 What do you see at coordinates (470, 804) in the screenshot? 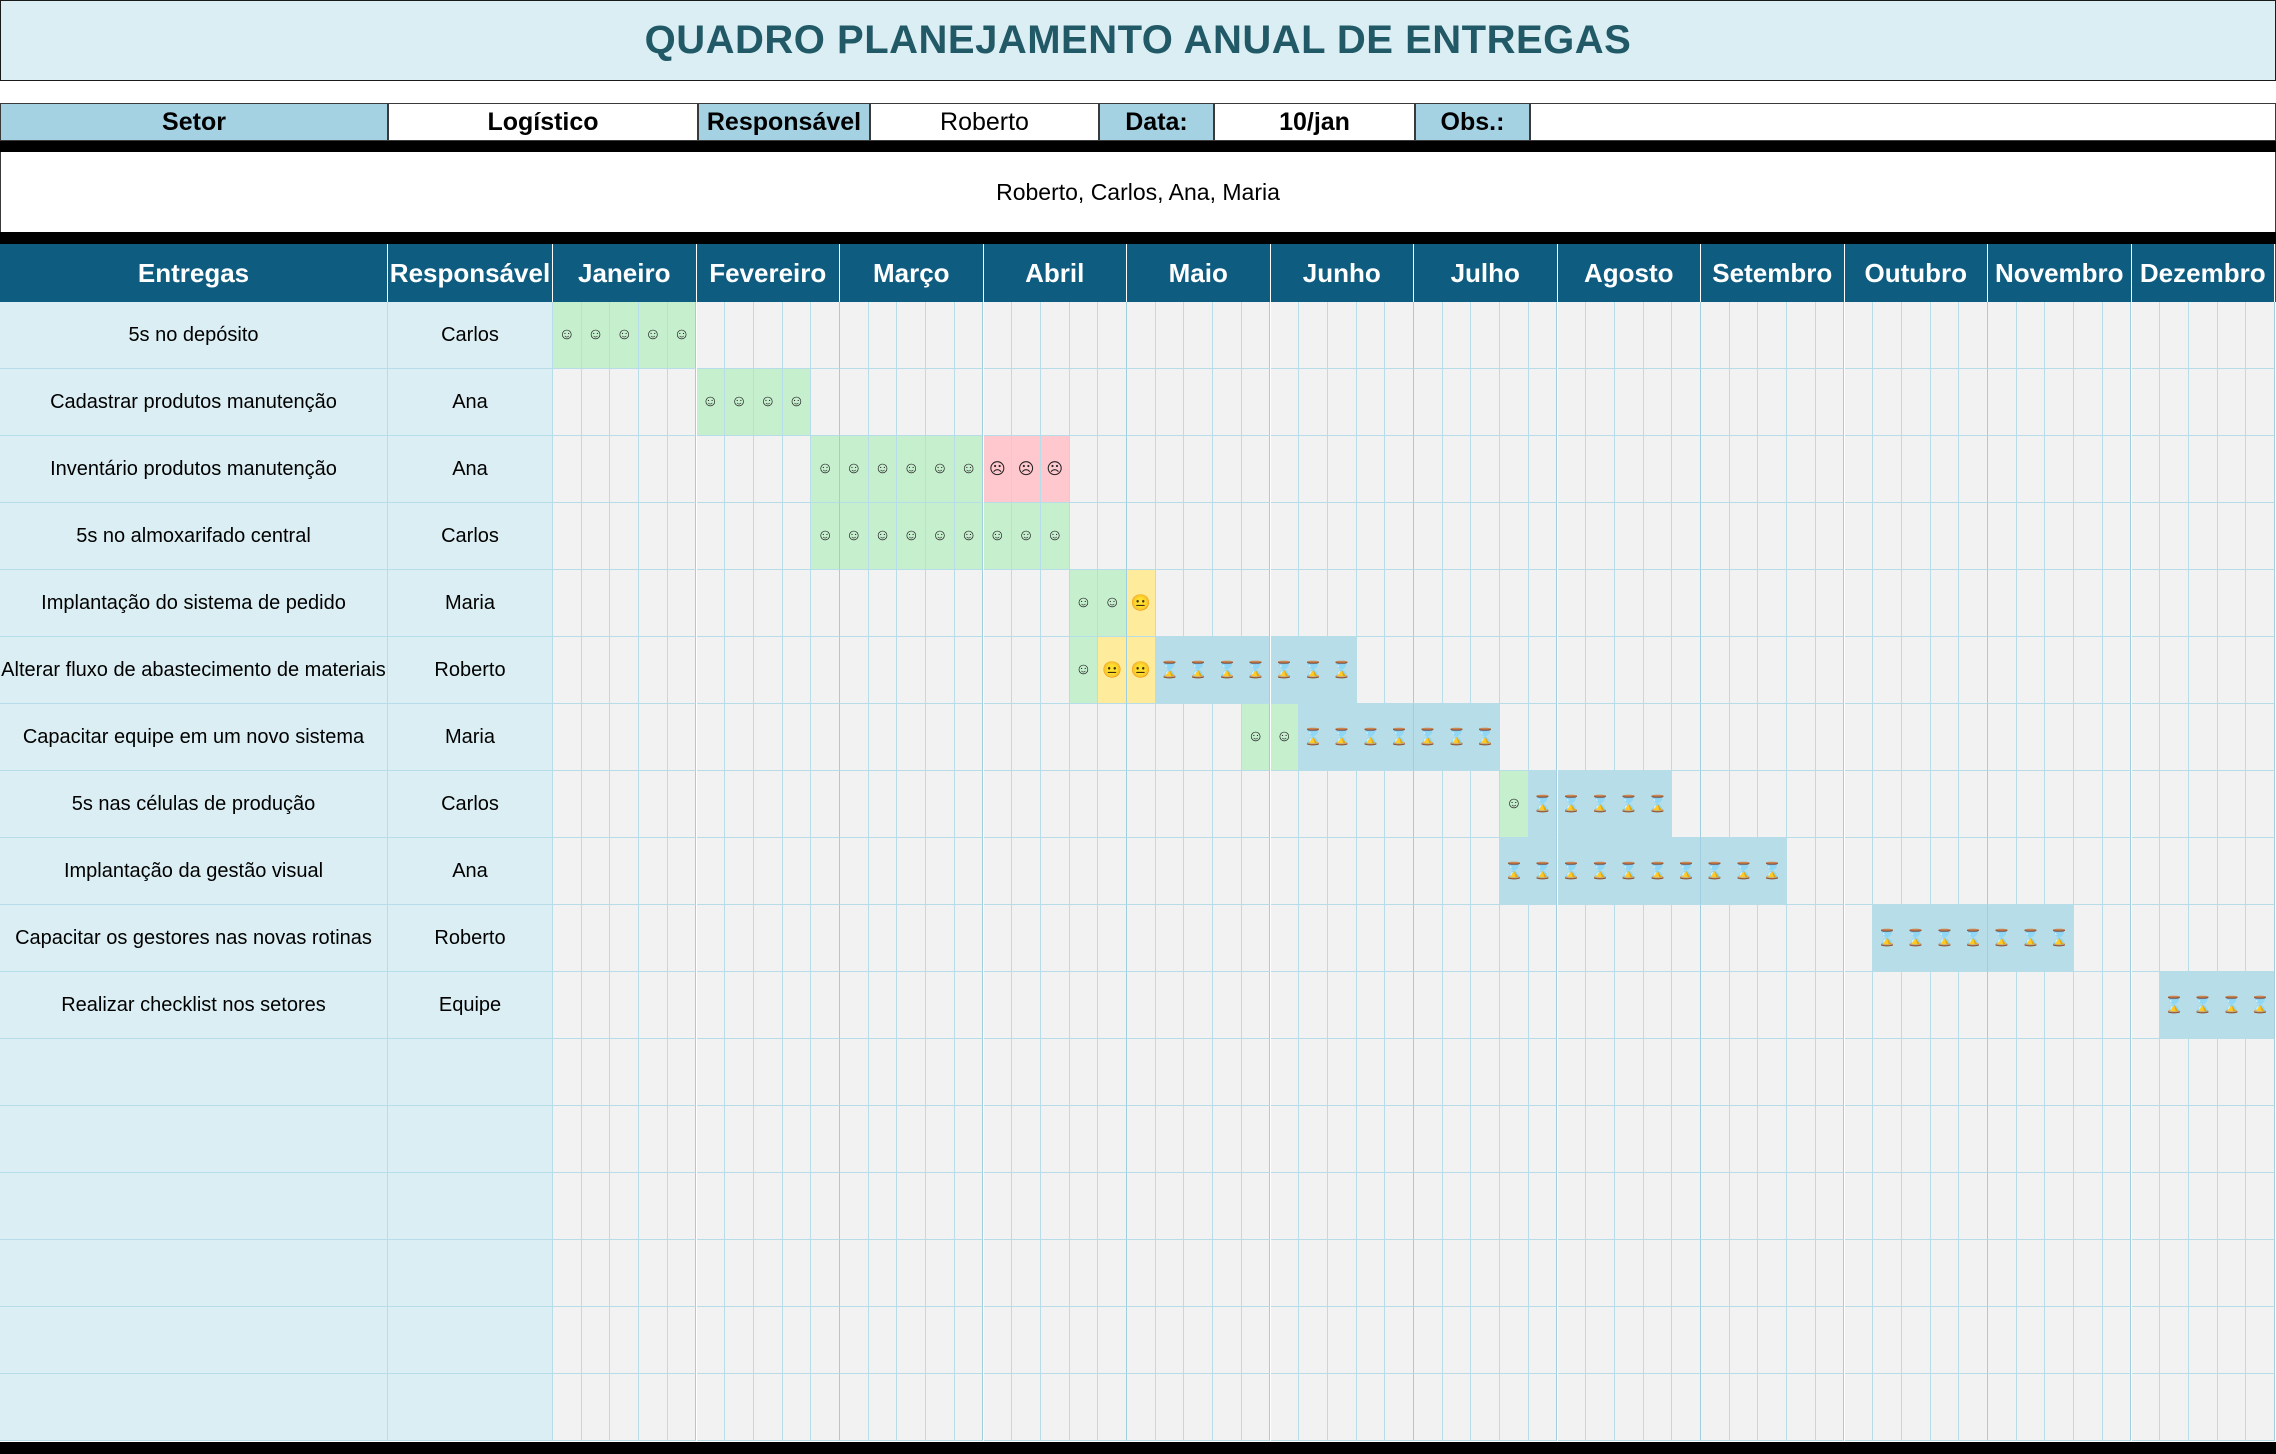
I see `responsavel-cell: Carlos` at bounding box center [470, 804].